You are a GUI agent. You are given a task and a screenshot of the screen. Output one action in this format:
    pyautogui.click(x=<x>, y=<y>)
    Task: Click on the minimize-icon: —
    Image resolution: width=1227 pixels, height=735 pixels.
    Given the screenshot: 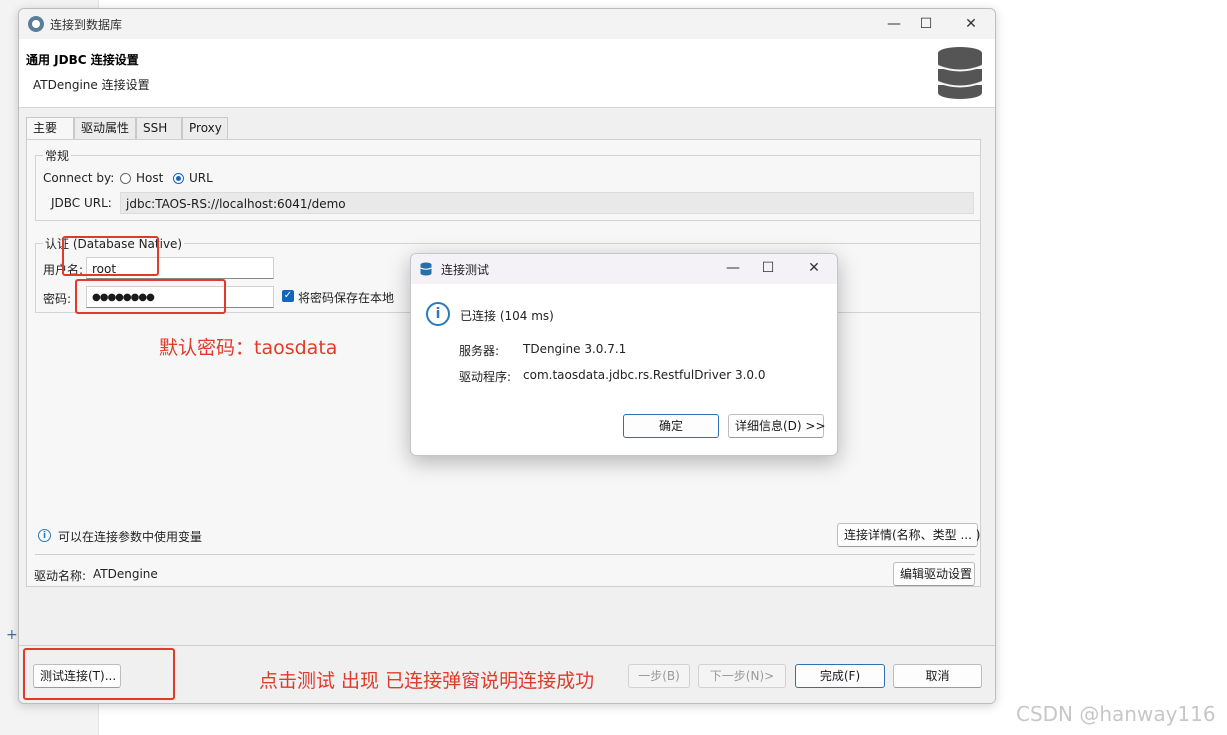 What is the action you would take?
    pyautogui.click(x=894, y=24)
    